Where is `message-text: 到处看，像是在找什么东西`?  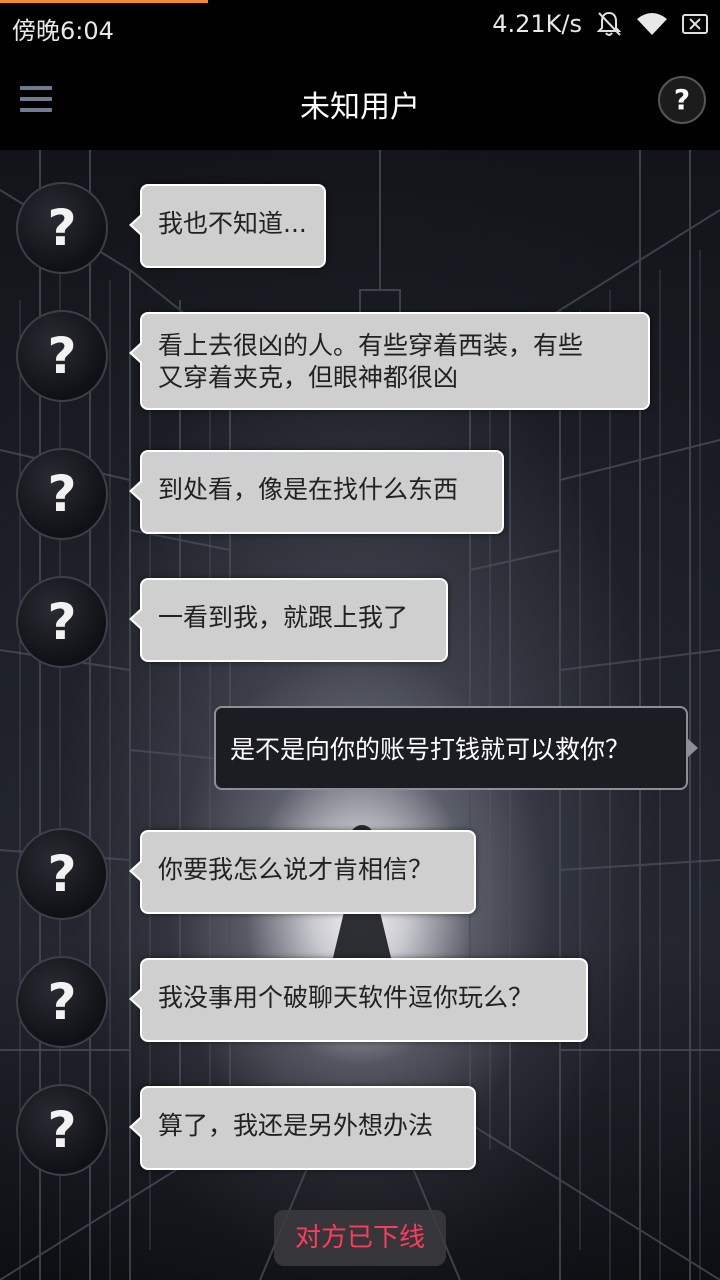
message-text: 到处看，像是在找什么东西 is located at coordinates (308, 489).